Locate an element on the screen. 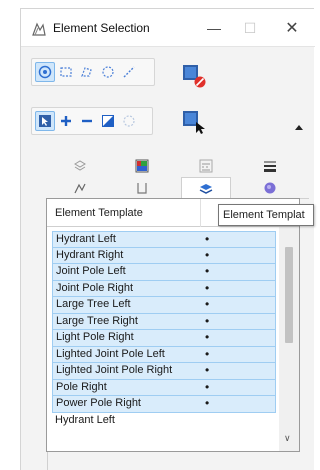 Image resolution: width=320 pixels, height=470 pixels. list-item: Hydrant Left is located at coordinates (164, 420).